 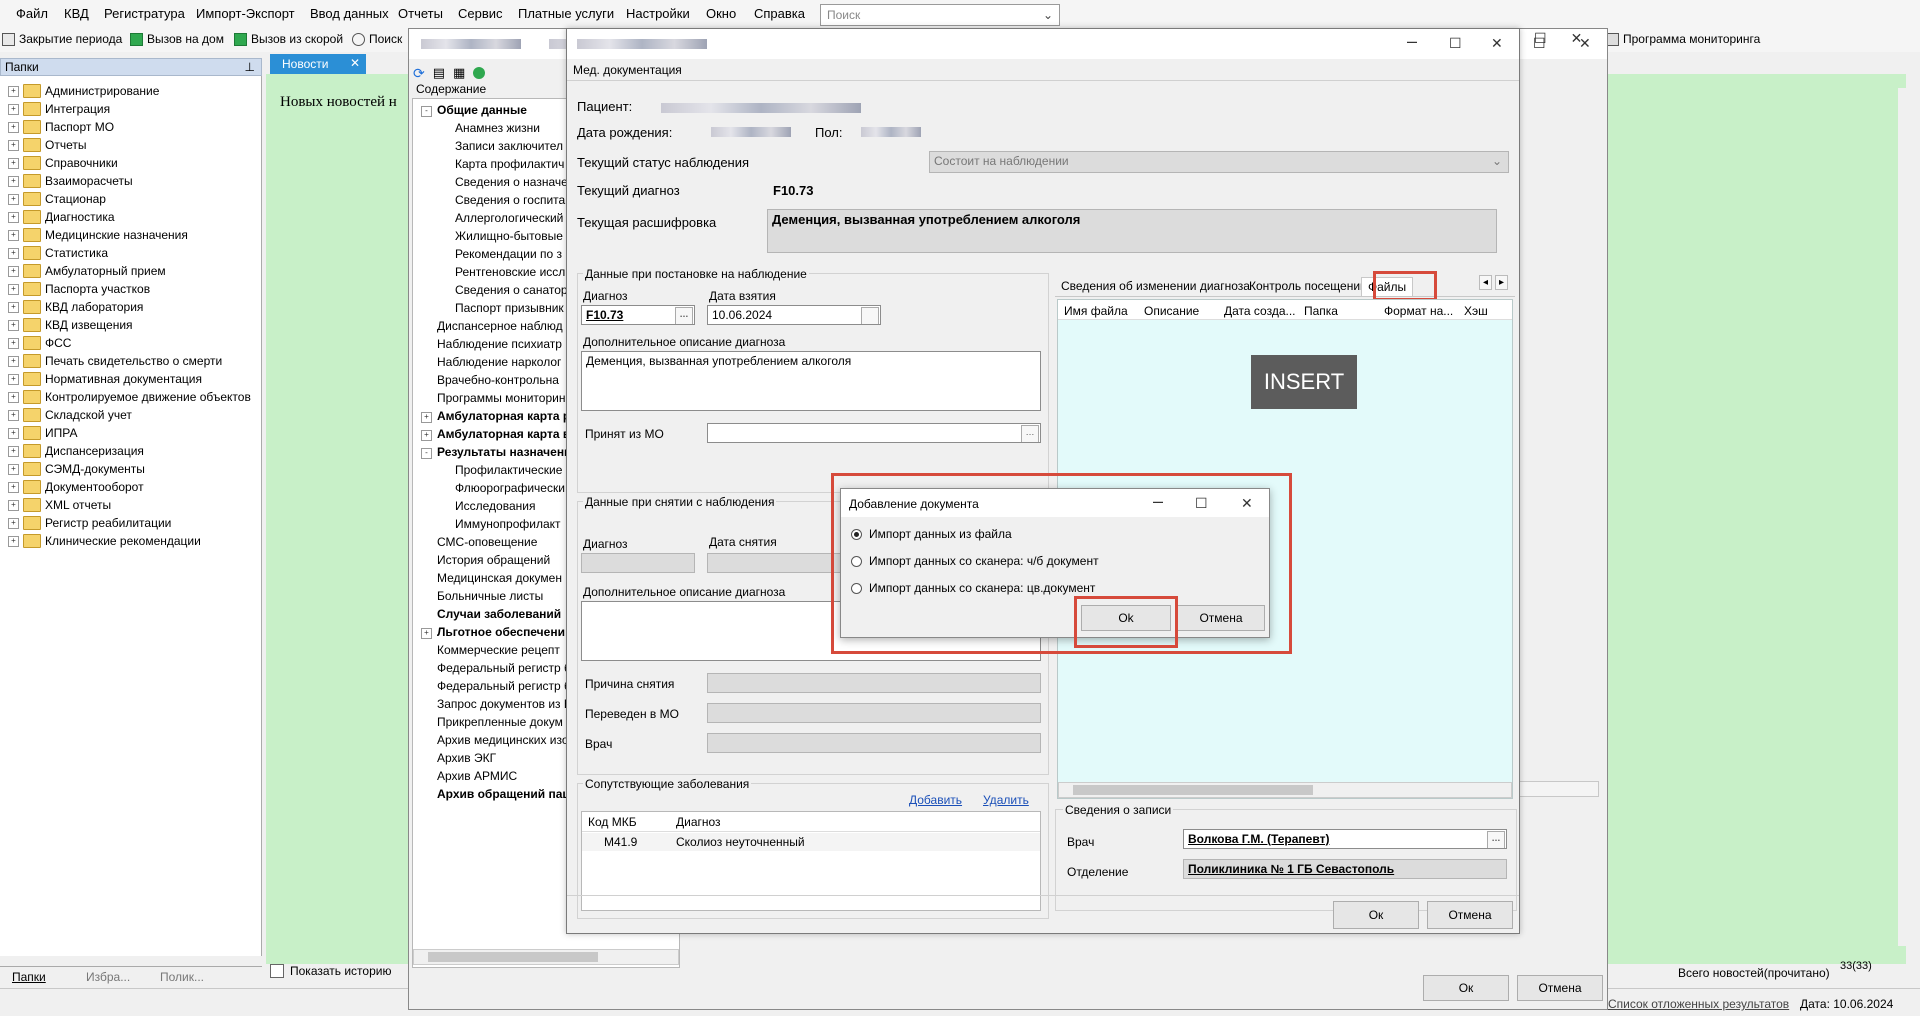 What do you see at coordinates (177, 39) in the screenshot?
I see `home-call-button: Вызов на дом` at bounding box center [177, 39].